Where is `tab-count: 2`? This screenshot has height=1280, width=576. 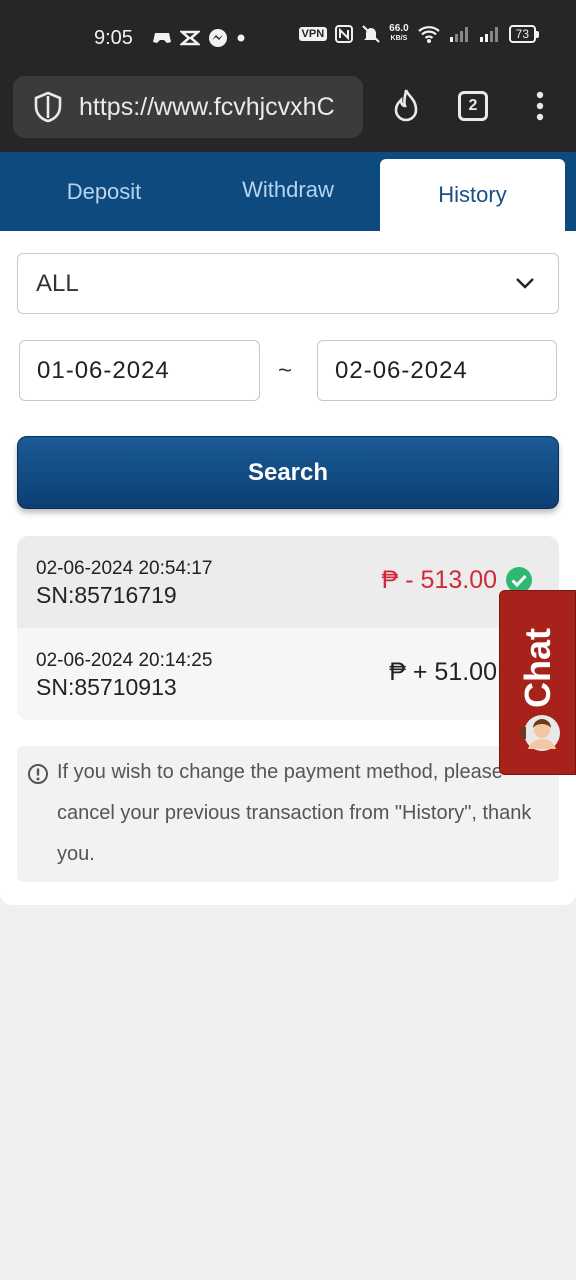
tab-count: 2 is located at coordinates (473, 106).